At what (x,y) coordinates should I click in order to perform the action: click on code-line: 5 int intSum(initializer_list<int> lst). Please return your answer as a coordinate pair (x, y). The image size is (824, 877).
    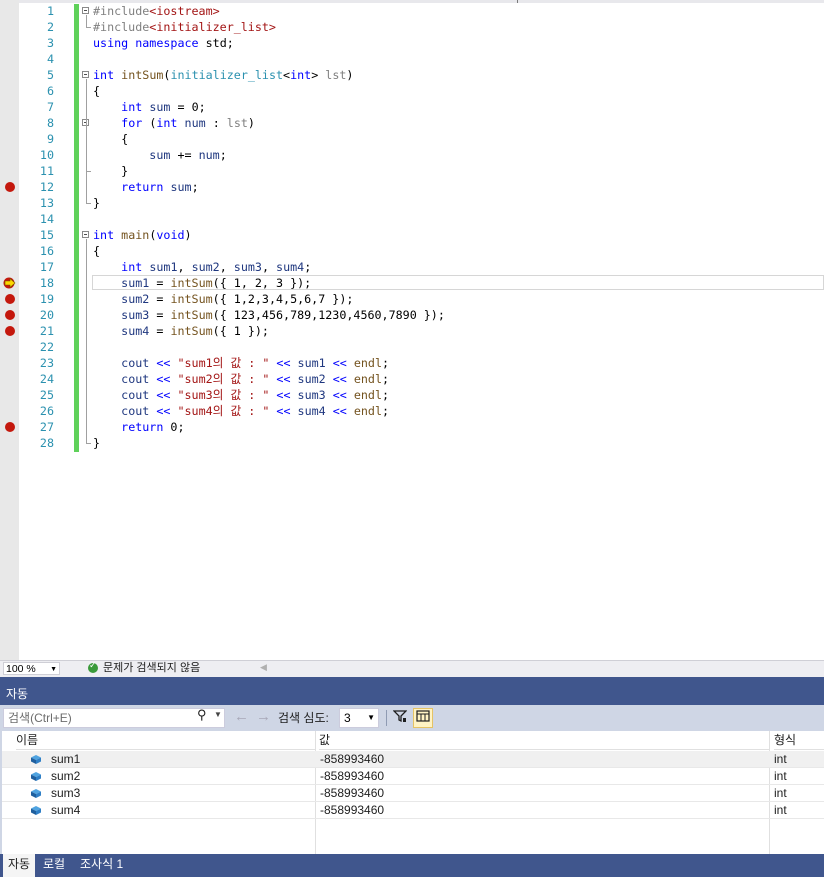
    Looking at the image, I should click on (412, 75).